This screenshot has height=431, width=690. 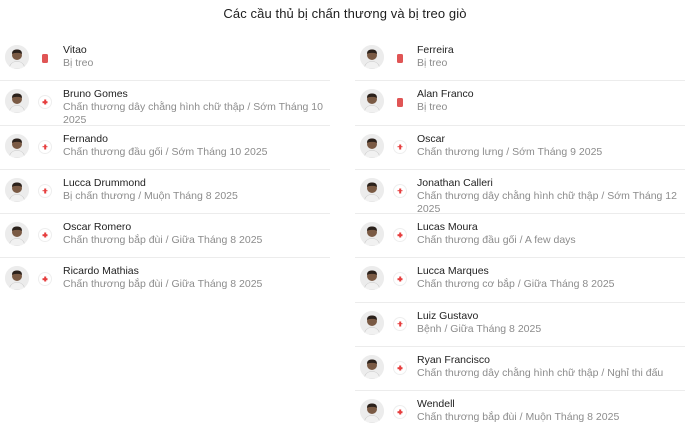 What do you see at coordinates (510, 151) in the screenshot?
I see `player-status-detail: Chấn thương lưng / Sớm Tháng 9 2025` at bounding box center [510, 151].